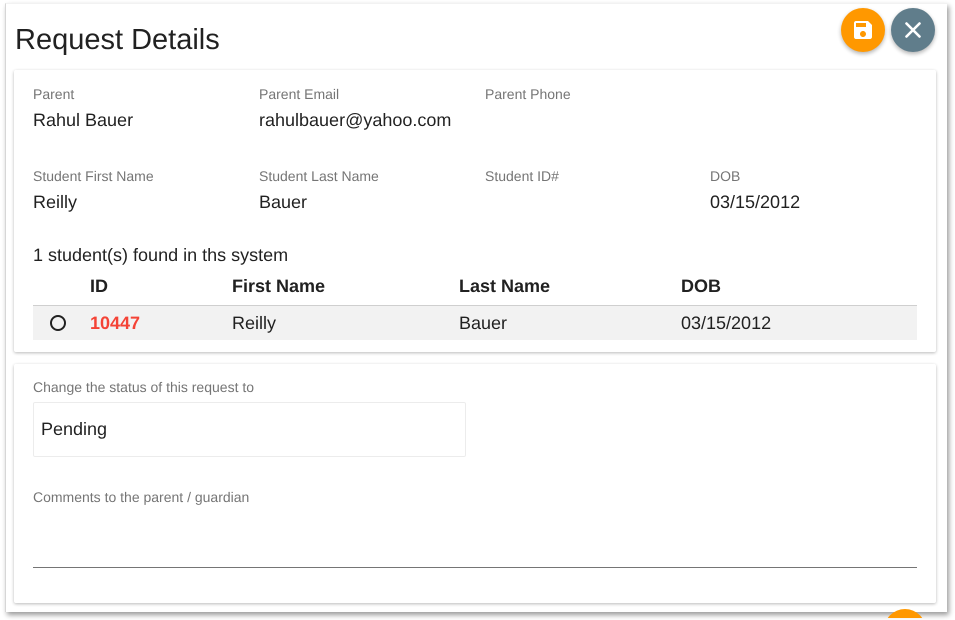 The height and width of the screenshot is (620, 955). Describe the element at coordinates (55, 202) in the screenshot. I see `field-value: Reilly` at that location.